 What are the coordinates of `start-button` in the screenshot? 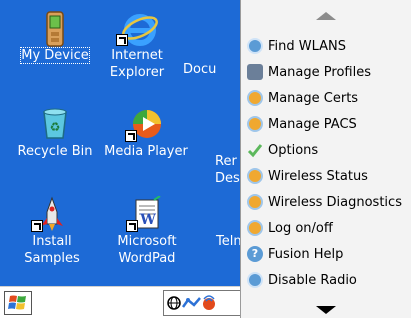 It's located at (18, 303).